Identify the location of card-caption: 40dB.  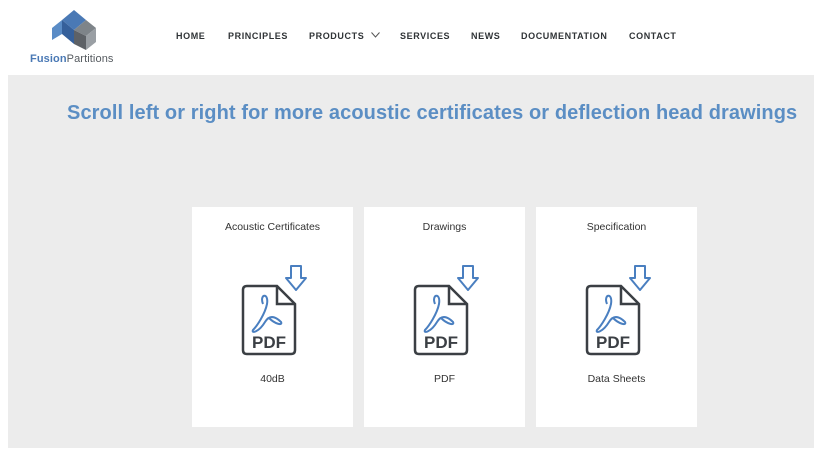
(272, 379).